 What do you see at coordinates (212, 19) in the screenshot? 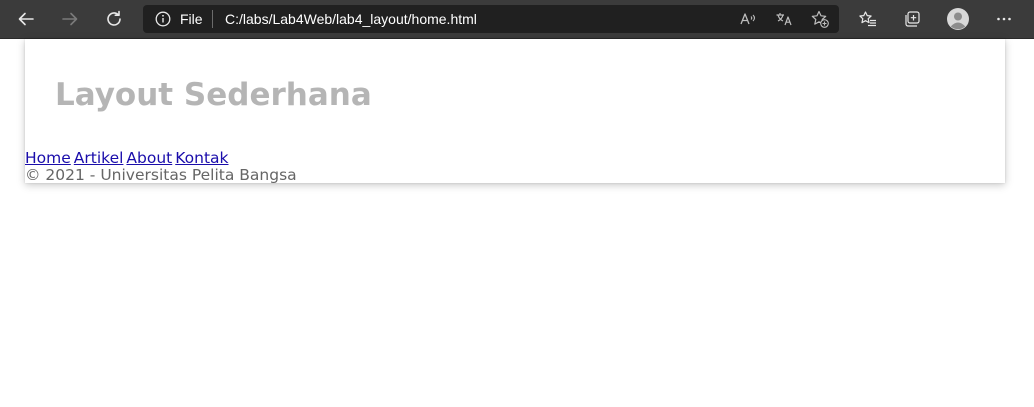
I see `address-separator` at bounding box center [212, 19].